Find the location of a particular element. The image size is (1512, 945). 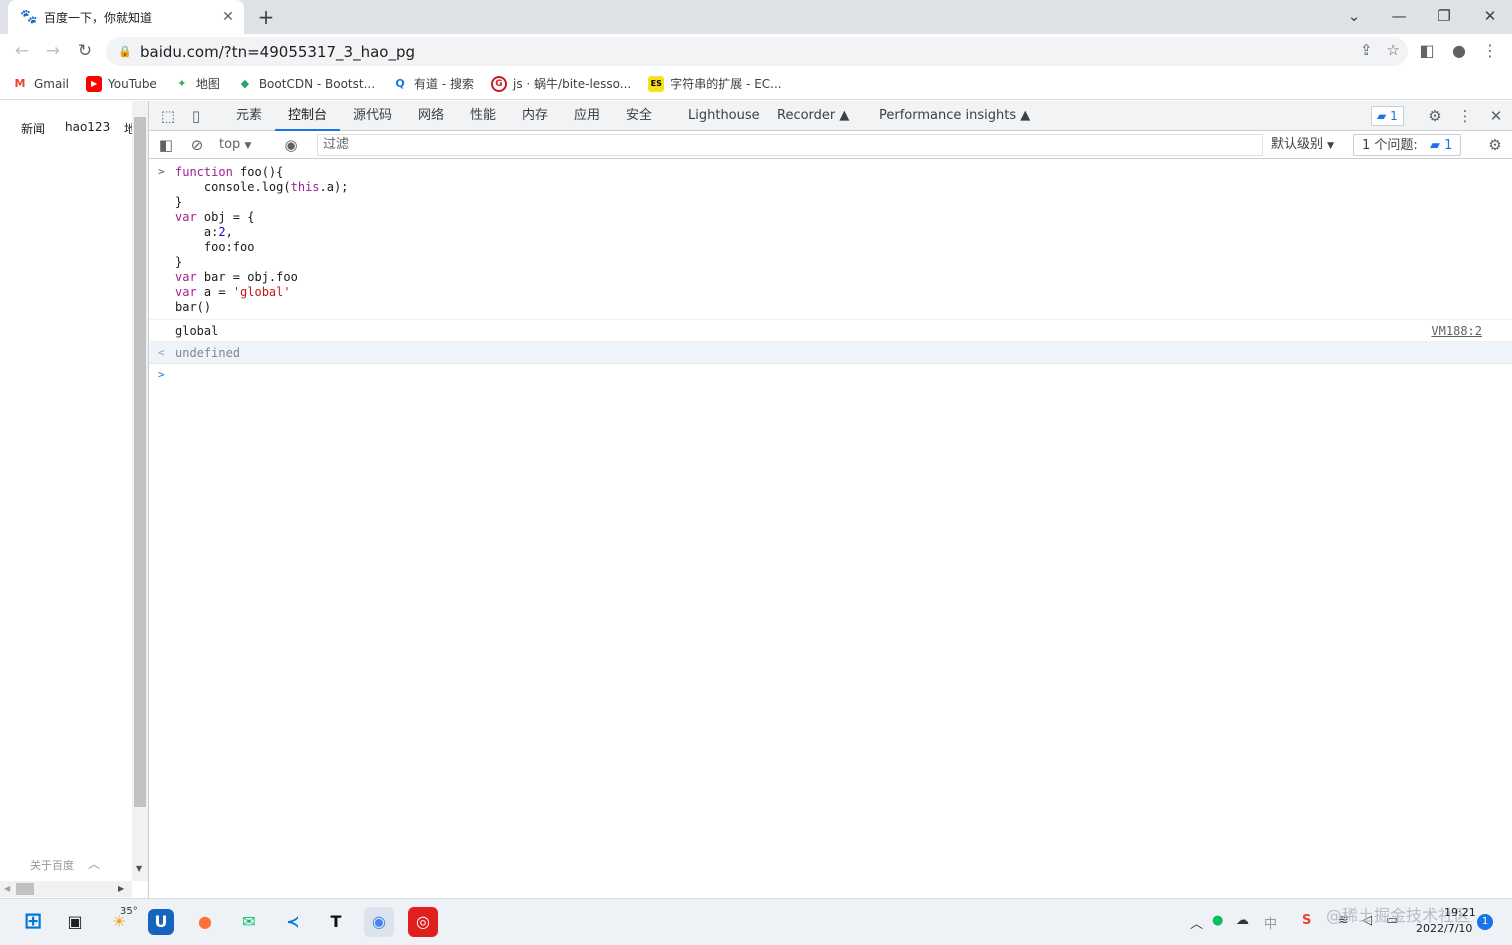

live-expression-eye-icon: ◉ is located at coordinates (291, 145).